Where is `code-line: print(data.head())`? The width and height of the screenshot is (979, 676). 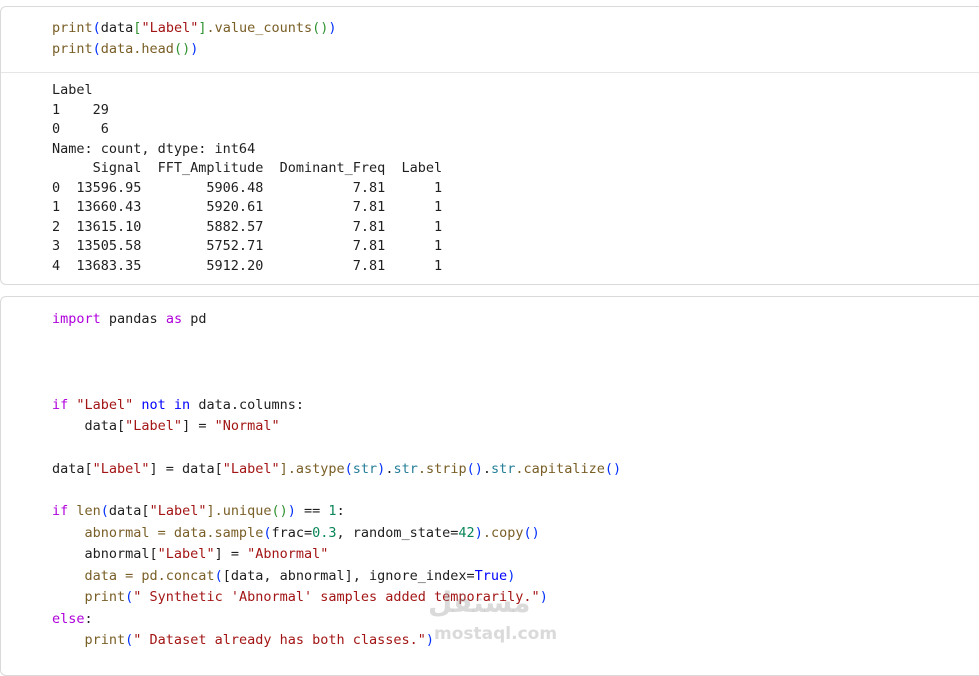 code-line: print(data.head()) is located at coordinates (125, 49).